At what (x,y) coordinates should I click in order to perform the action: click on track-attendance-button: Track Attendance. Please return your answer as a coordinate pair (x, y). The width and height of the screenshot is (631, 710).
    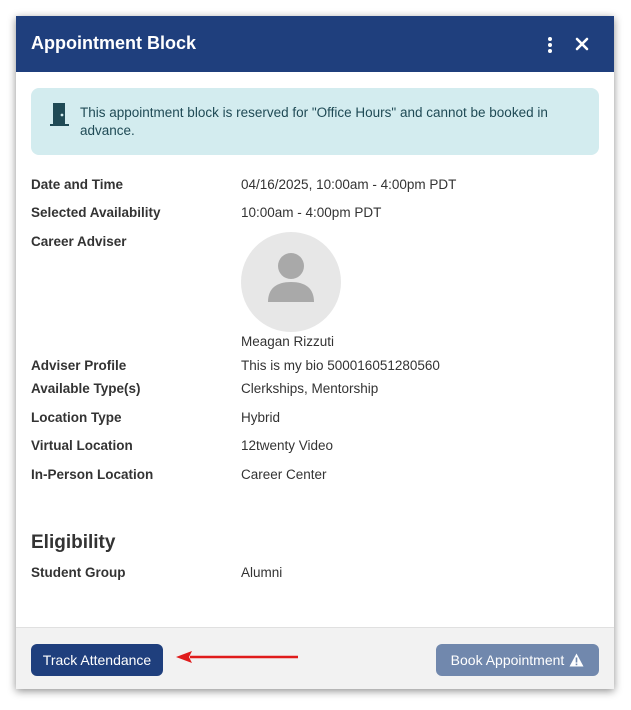
    Looking at the image, I should click on (97, 660).